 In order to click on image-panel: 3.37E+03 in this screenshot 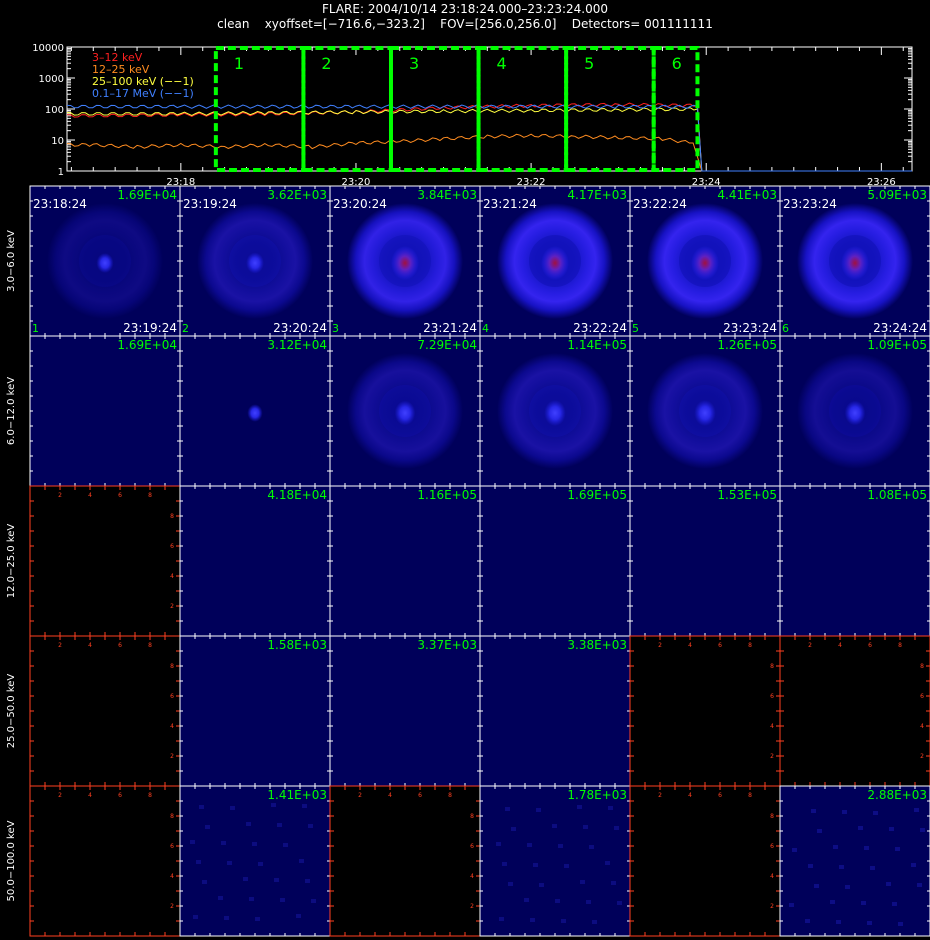, I will do `click(405, 711)`.